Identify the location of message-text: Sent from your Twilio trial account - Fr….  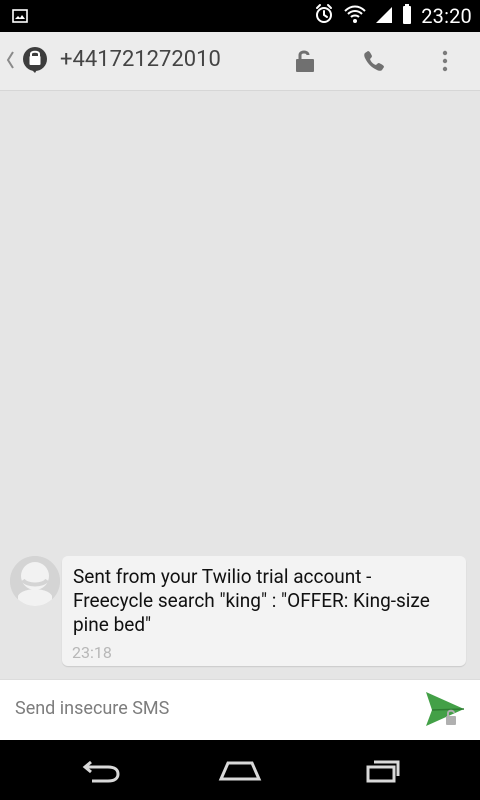
(251, 600).